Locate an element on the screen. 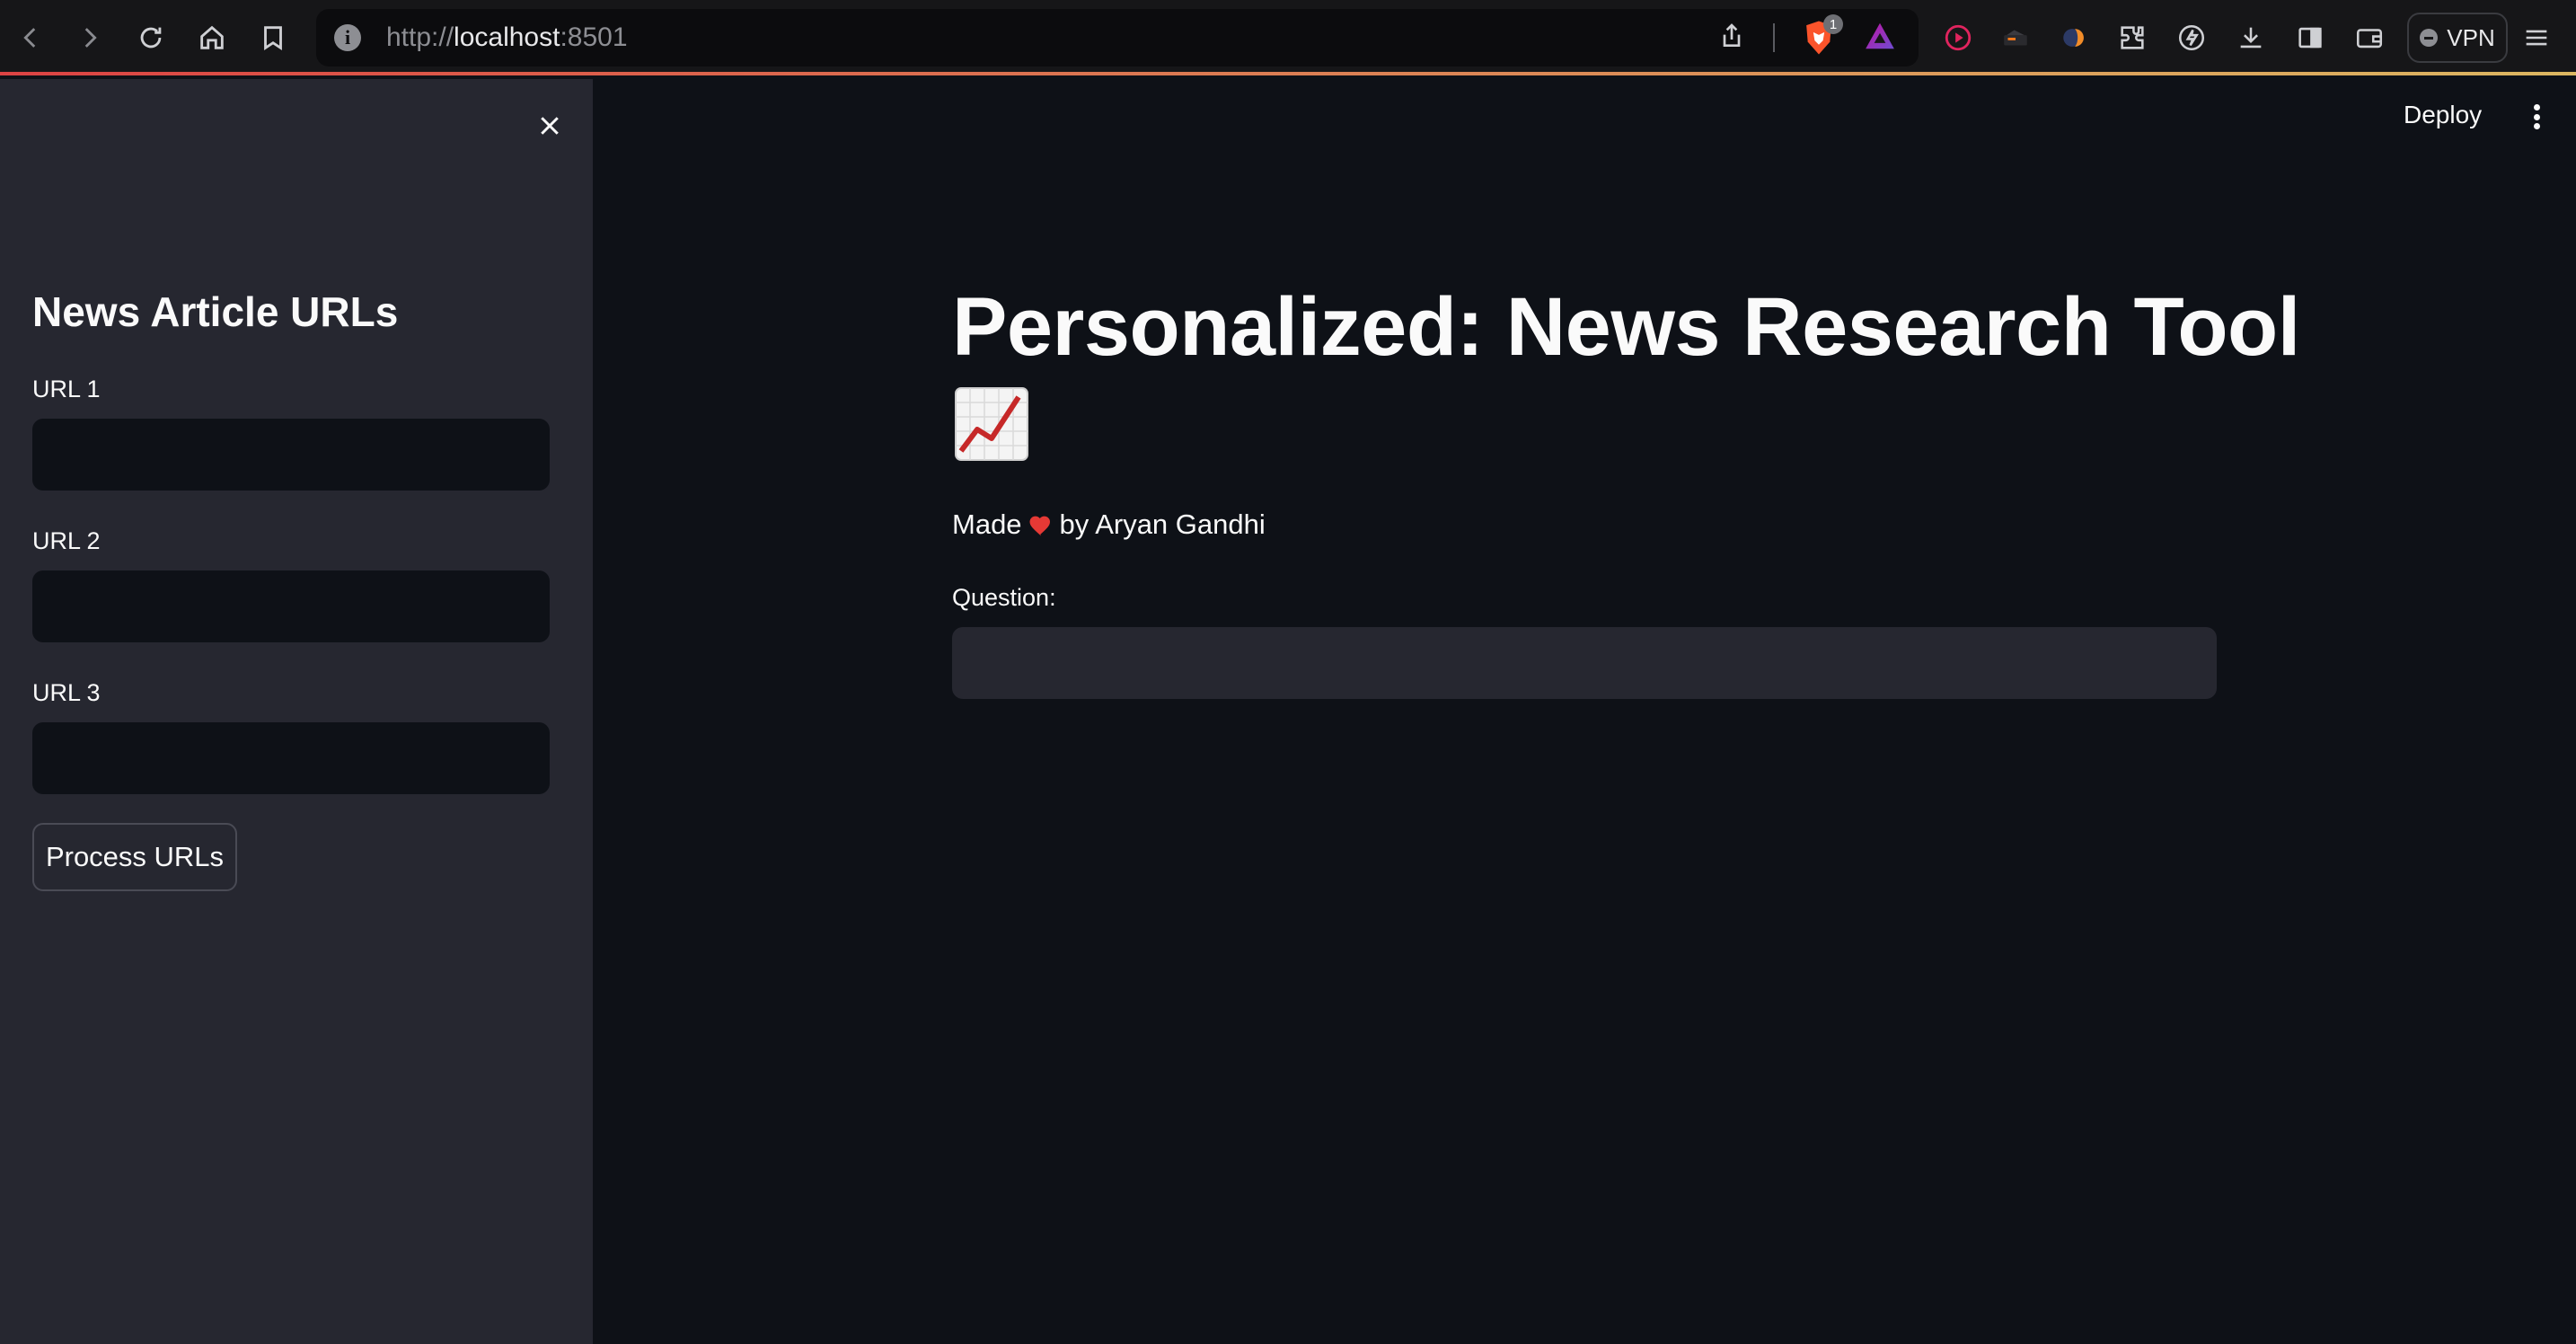 The width and height of the screenshot is (2576, 1344). vpn-button: VPN is located at coordinates (2457, 38).